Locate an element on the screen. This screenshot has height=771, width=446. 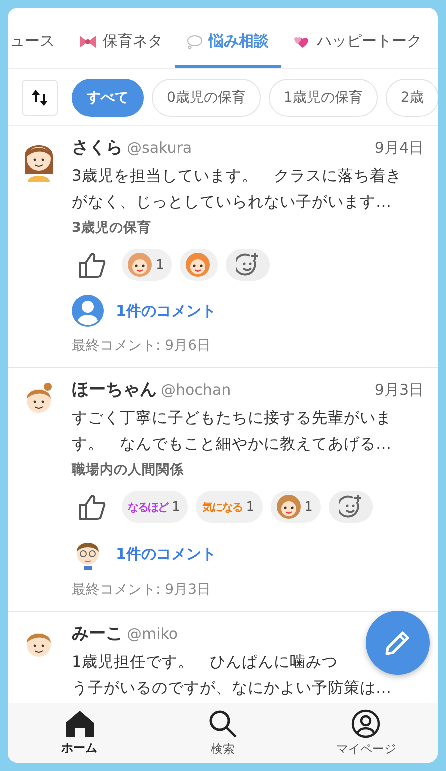
nav-item: ホーム is located at coordinates (80, 733).